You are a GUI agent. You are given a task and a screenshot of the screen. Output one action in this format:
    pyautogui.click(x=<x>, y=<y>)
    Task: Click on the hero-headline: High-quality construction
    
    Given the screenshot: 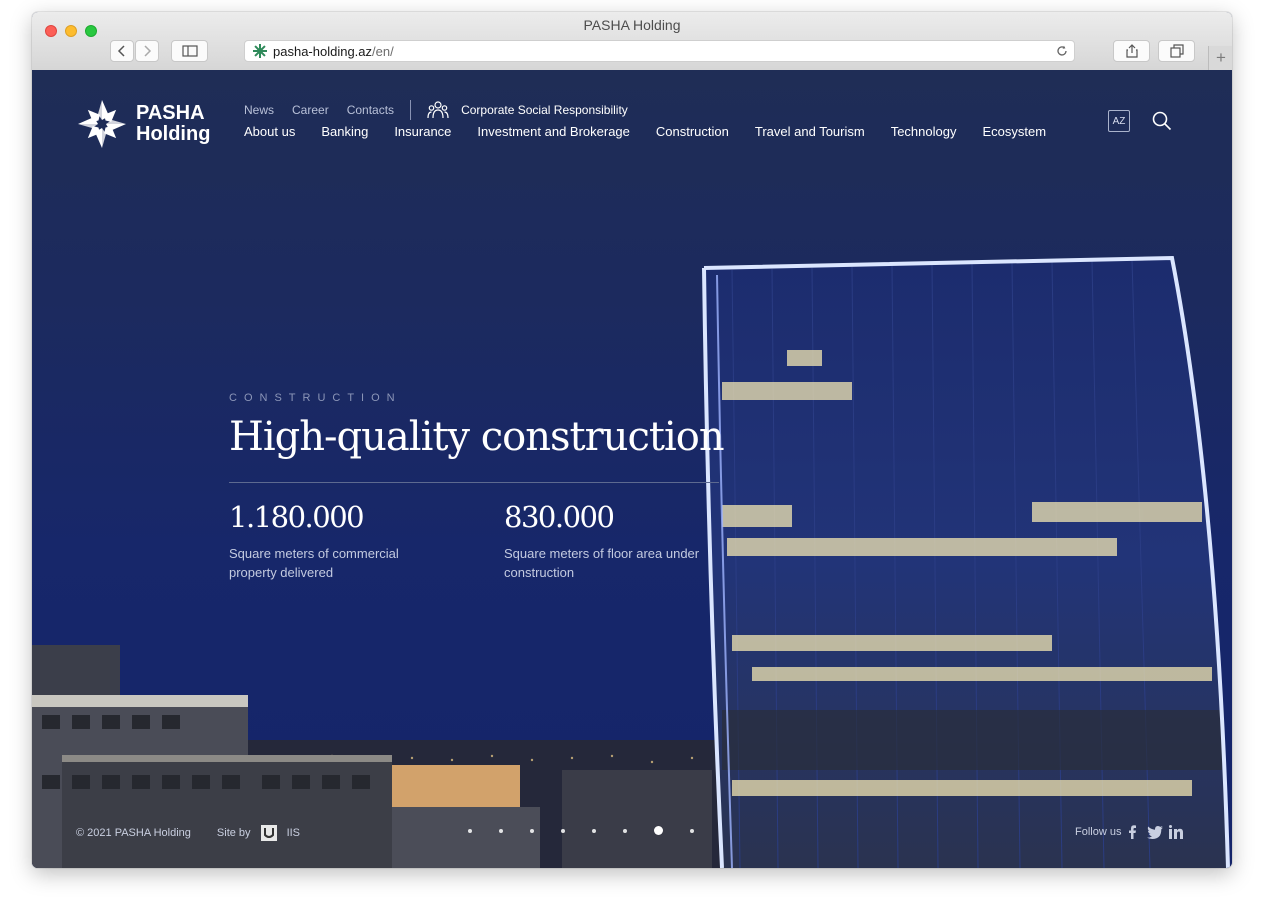 What is the action you would take?
    pyautogui.click(x=477, y=437)
    